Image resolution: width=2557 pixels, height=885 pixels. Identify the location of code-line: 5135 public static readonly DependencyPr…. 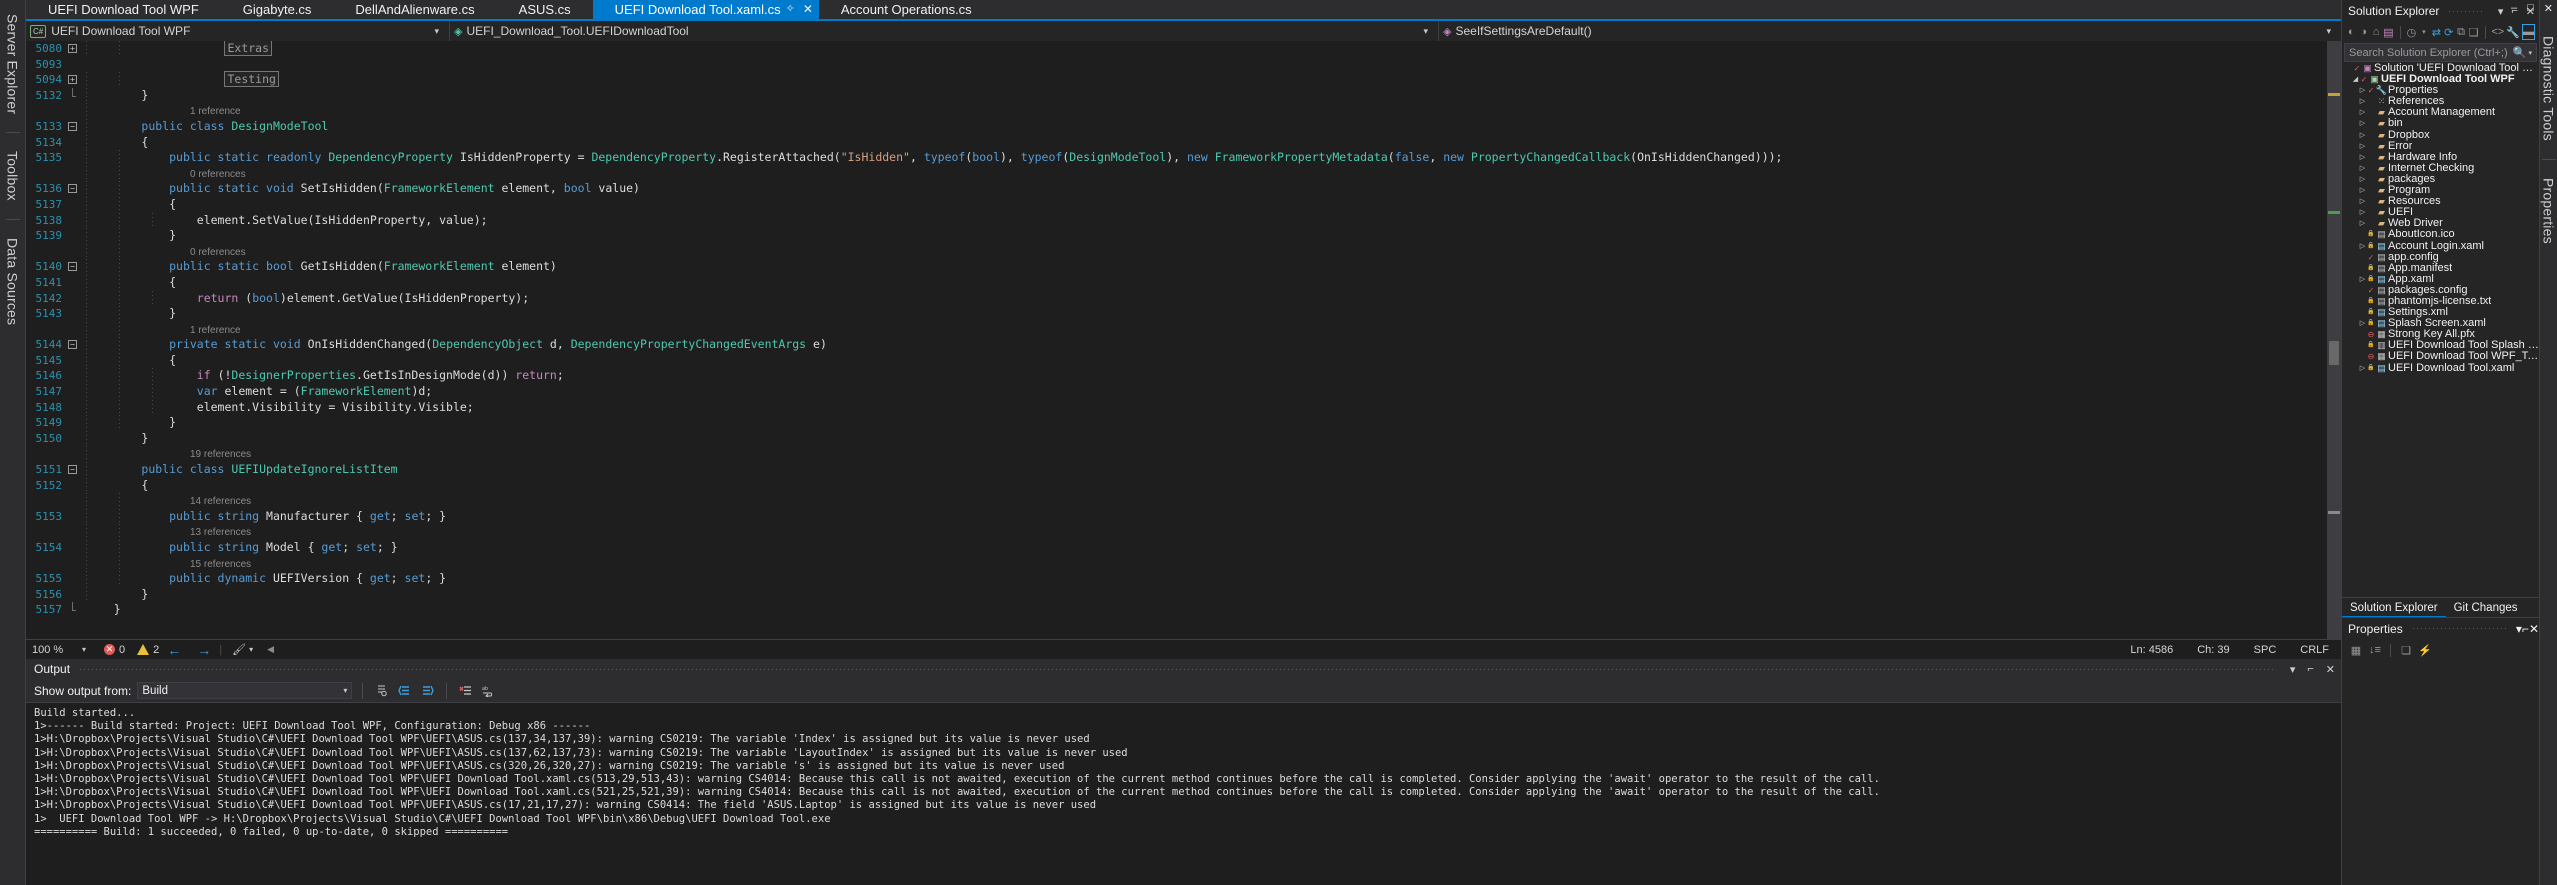
(1176, 158).